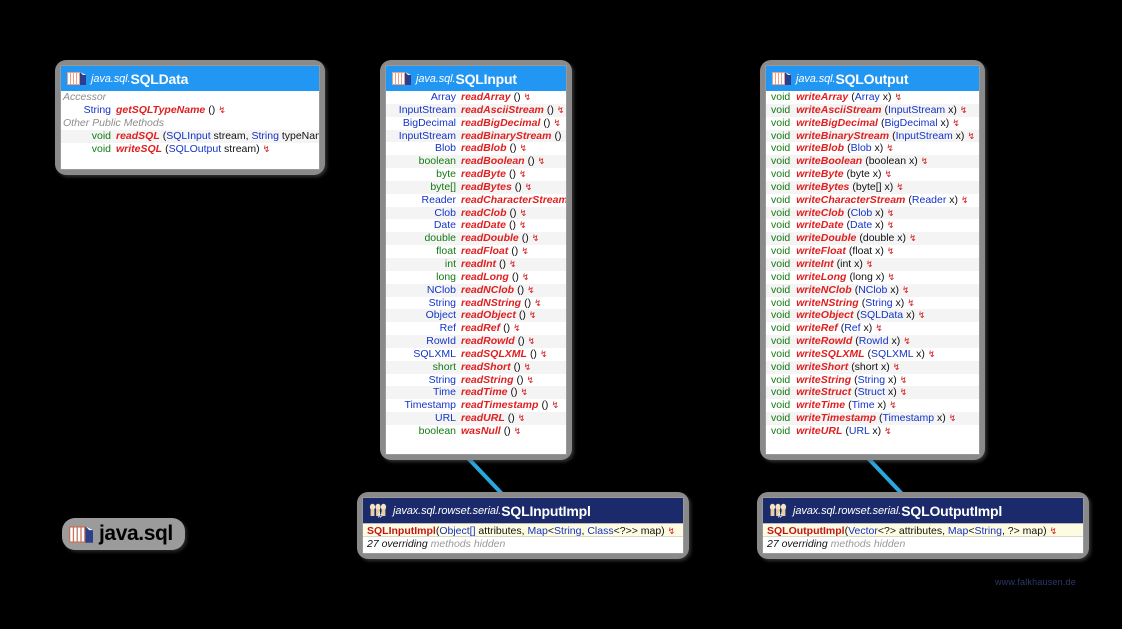  What do you see at coordinates (872, 162) in the screenshot?
I see `method-row: void writeBoolean (boolean x) ↯` at bounding box center [872, 162].